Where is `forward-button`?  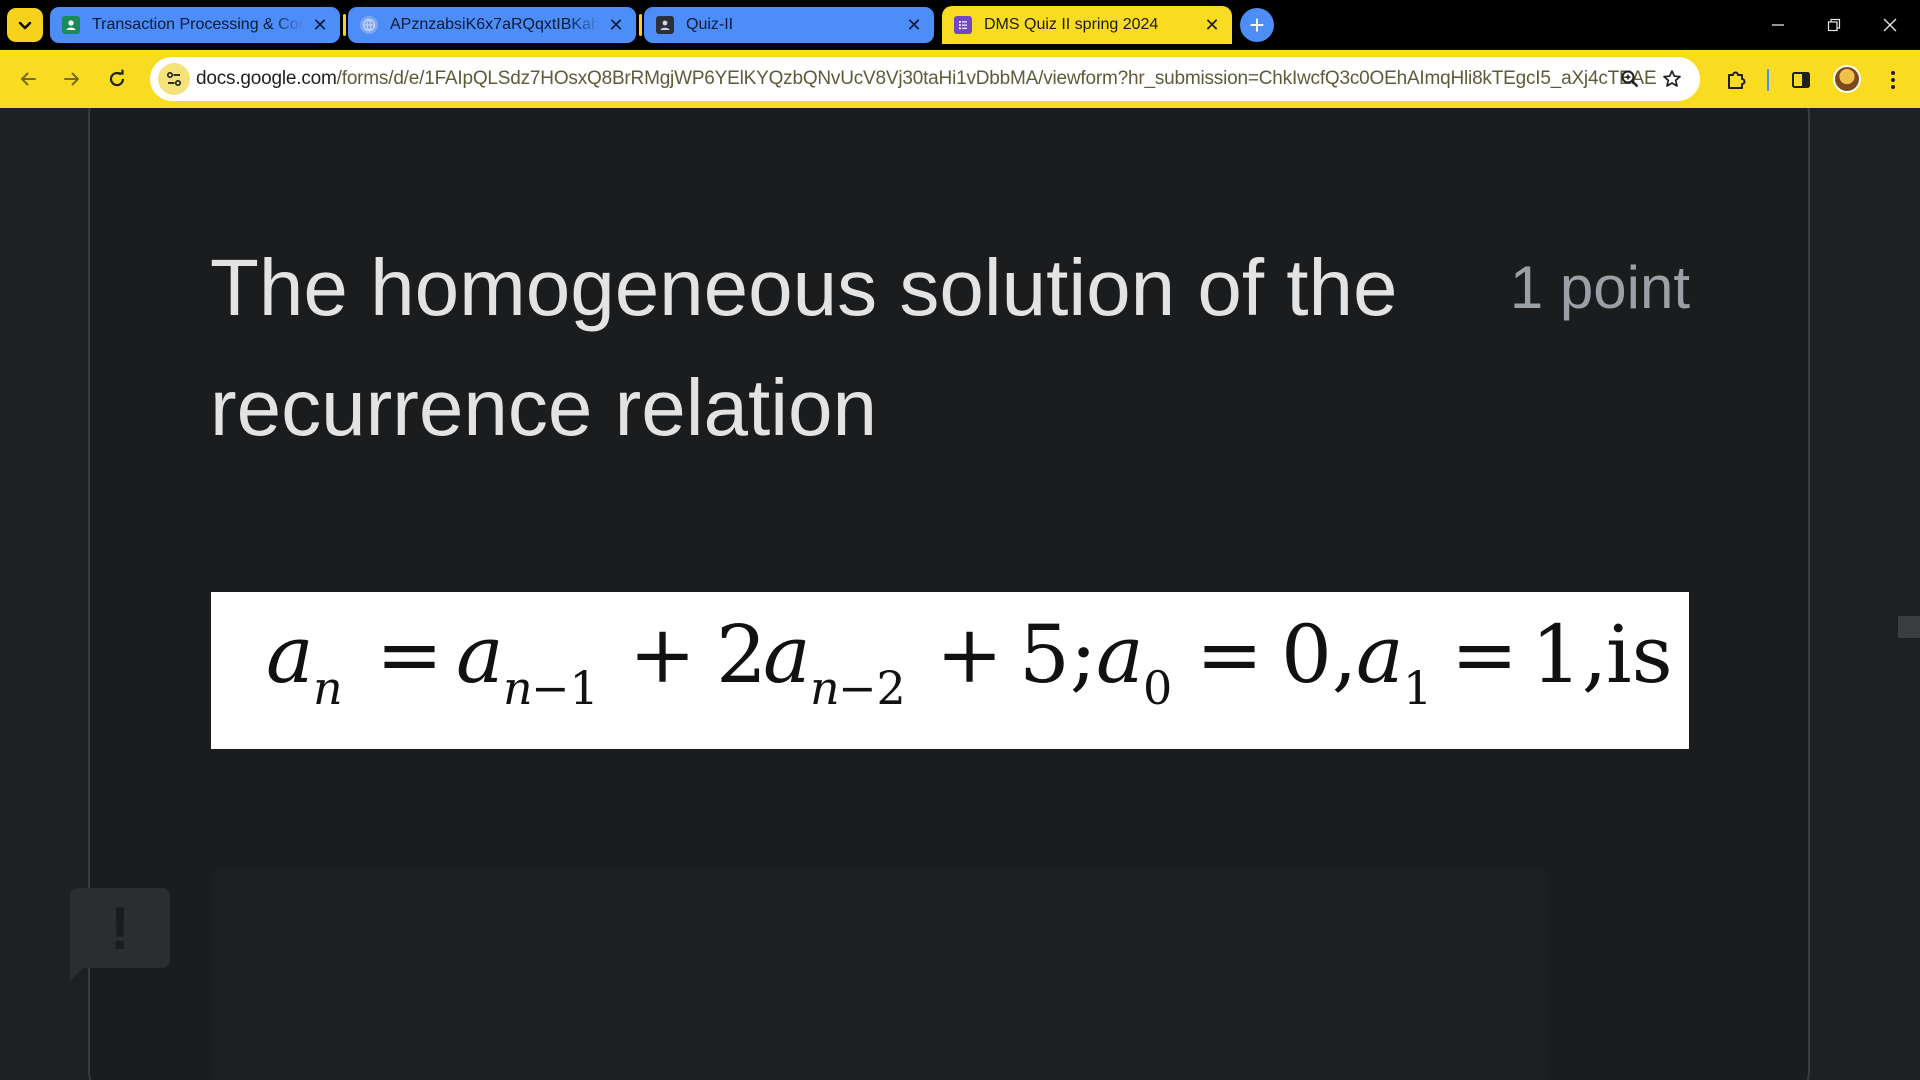 forward-button is located at coordinates (72, 79).